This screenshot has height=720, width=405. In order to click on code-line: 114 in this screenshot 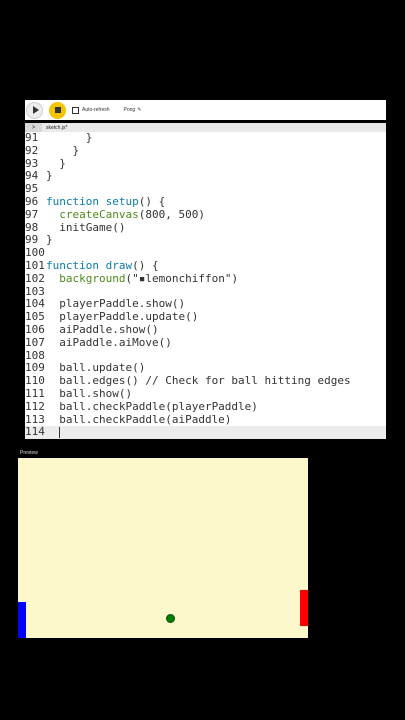, I will do `click(205, 432)`.